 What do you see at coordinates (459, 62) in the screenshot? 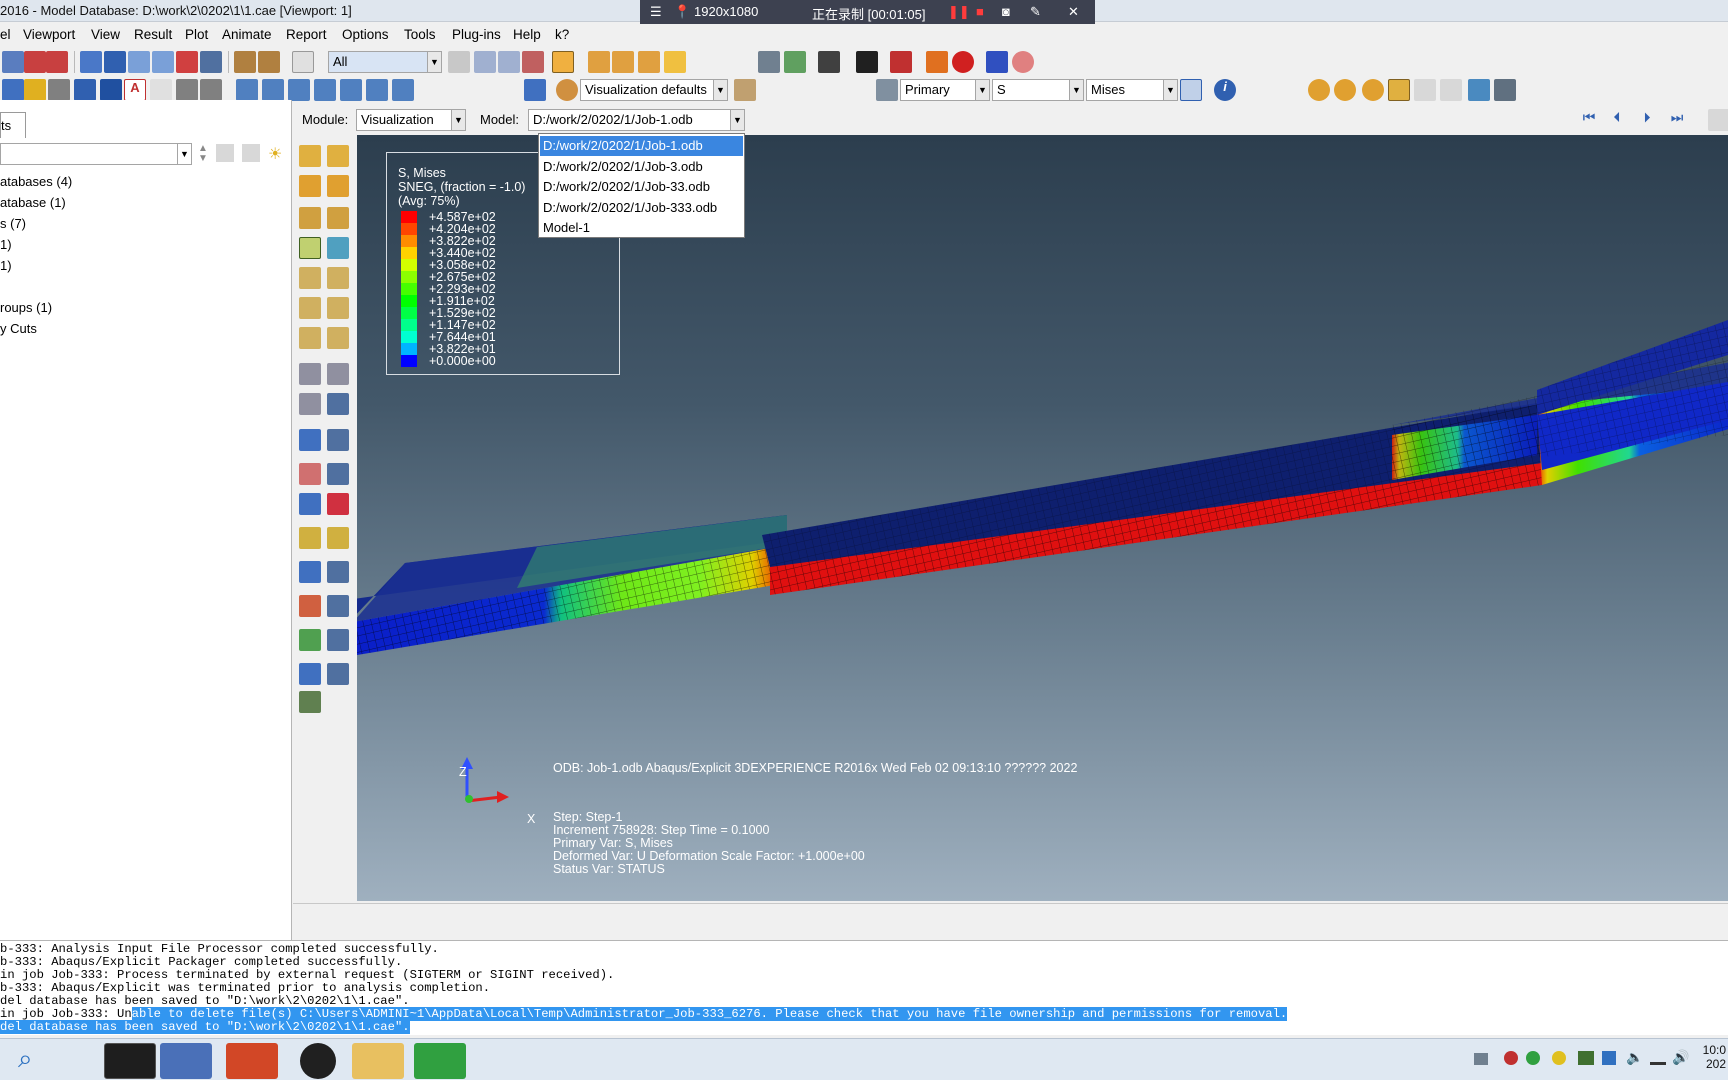
I see `select-options-icon` at bounding box center [459, 62].